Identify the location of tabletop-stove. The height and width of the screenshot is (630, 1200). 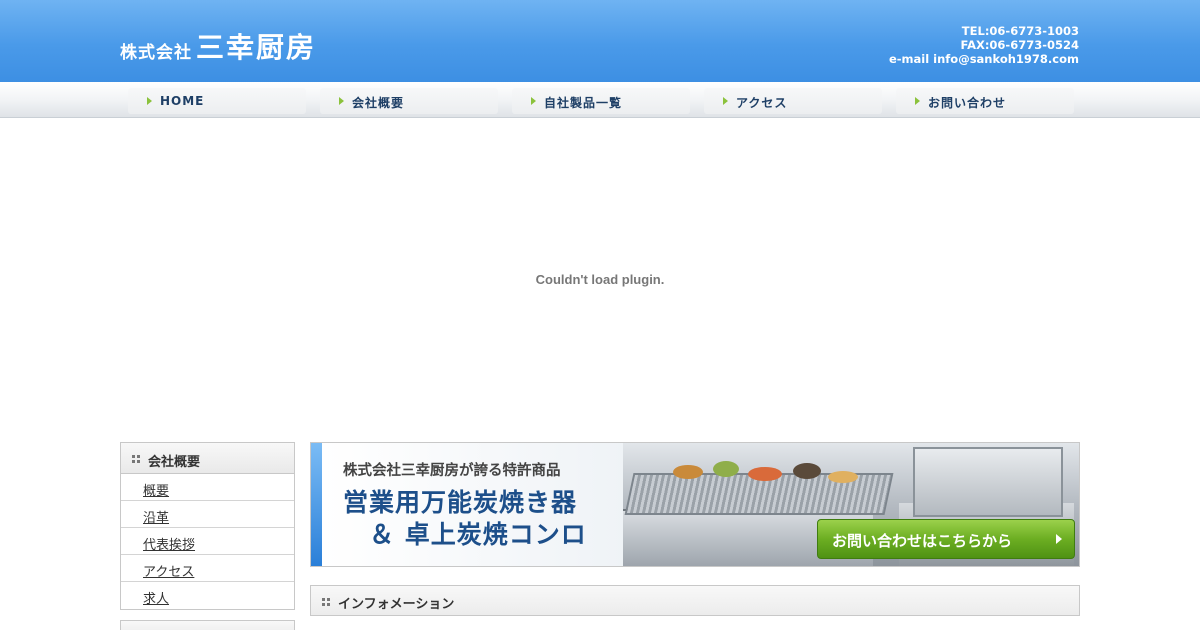
(988, 482).